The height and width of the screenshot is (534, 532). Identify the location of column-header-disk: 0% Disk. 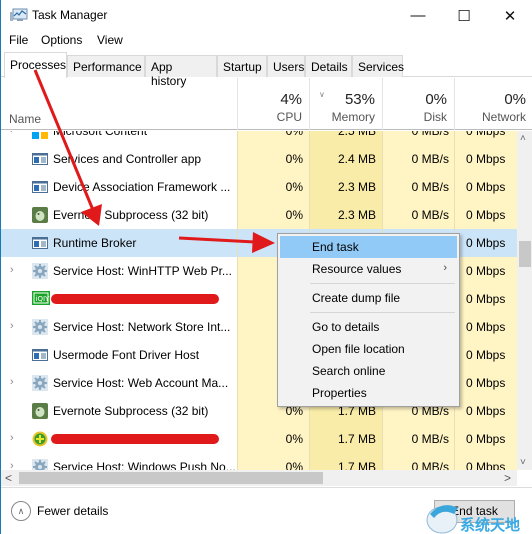
(418, 104).